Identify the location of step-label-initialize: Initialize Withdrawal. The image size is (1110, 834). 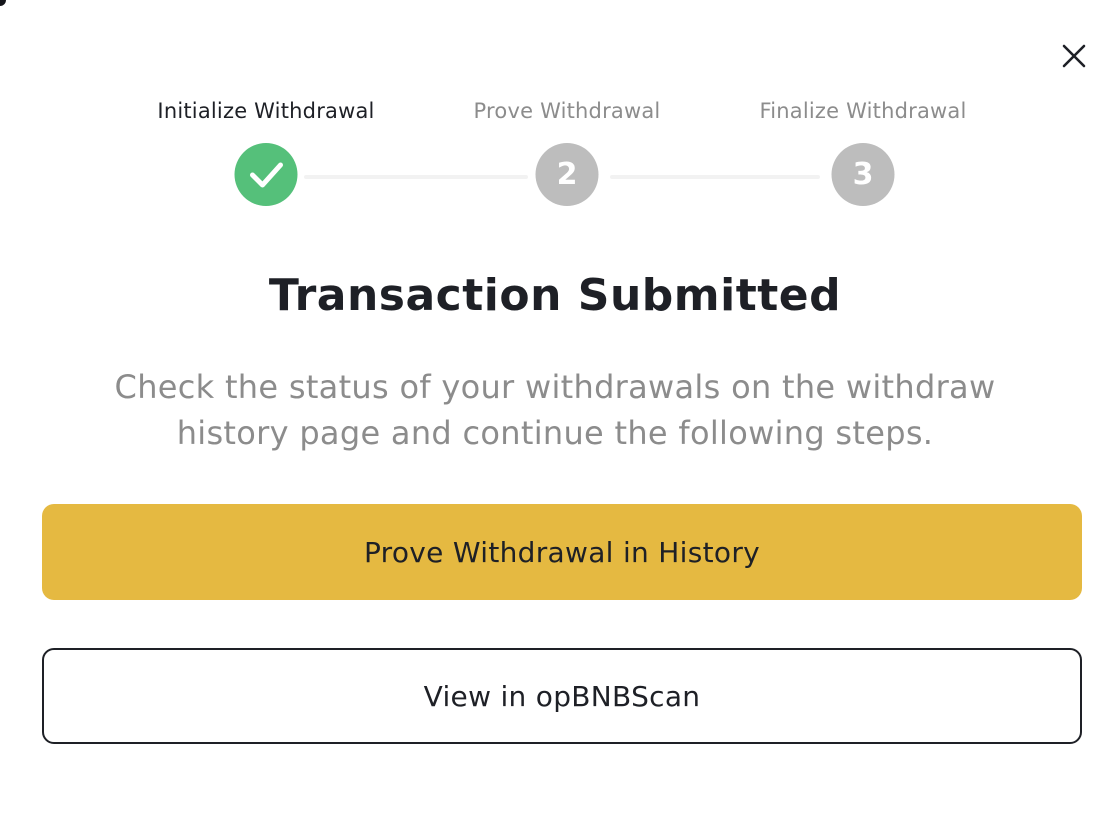
(266, 111).